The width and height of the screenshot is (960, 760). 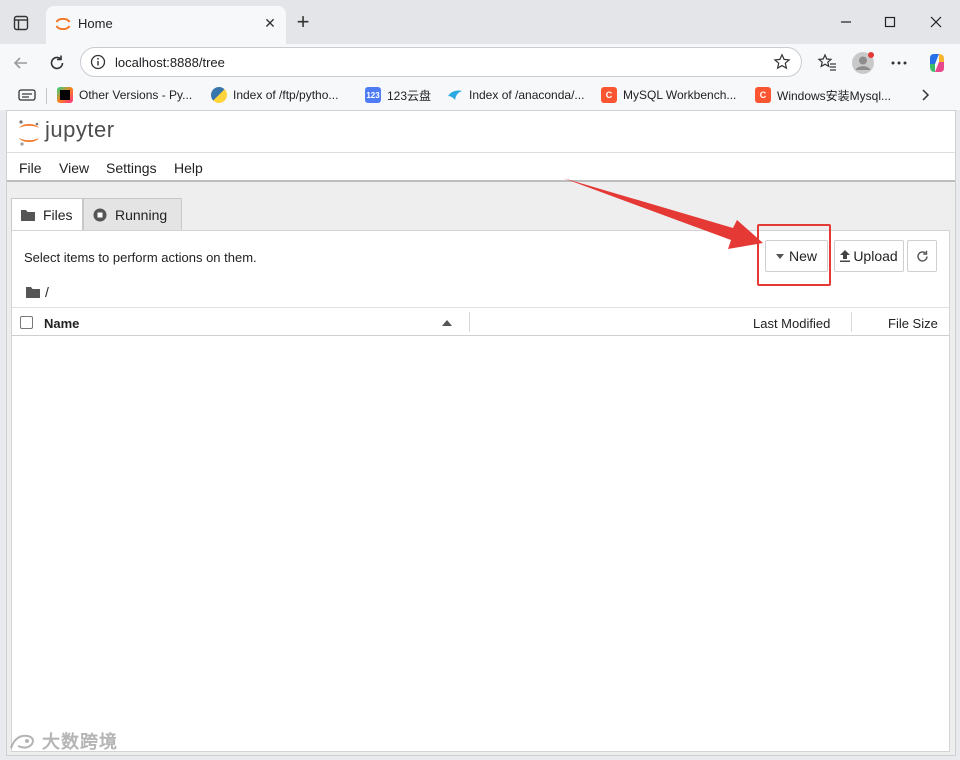 I want to click on reading-list-icon, so click(x=27, y=95).